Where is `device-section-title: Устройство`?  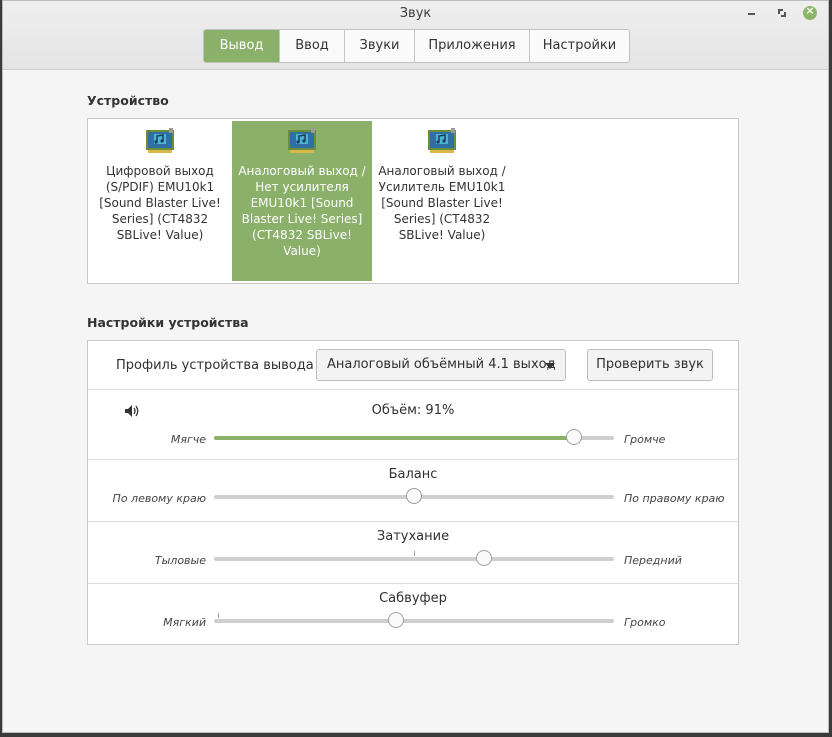
device-section-title: Устройство is located at coordinates (128, 100).